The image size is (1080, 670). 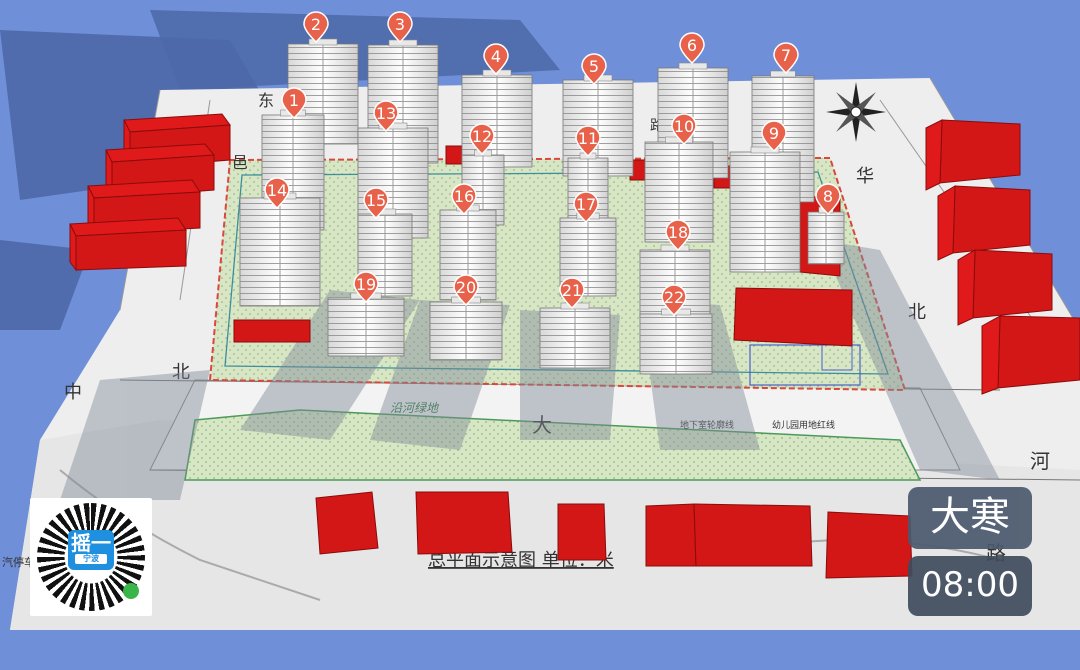 I want to click on marker-number: 3, so click(x=400, y=24).